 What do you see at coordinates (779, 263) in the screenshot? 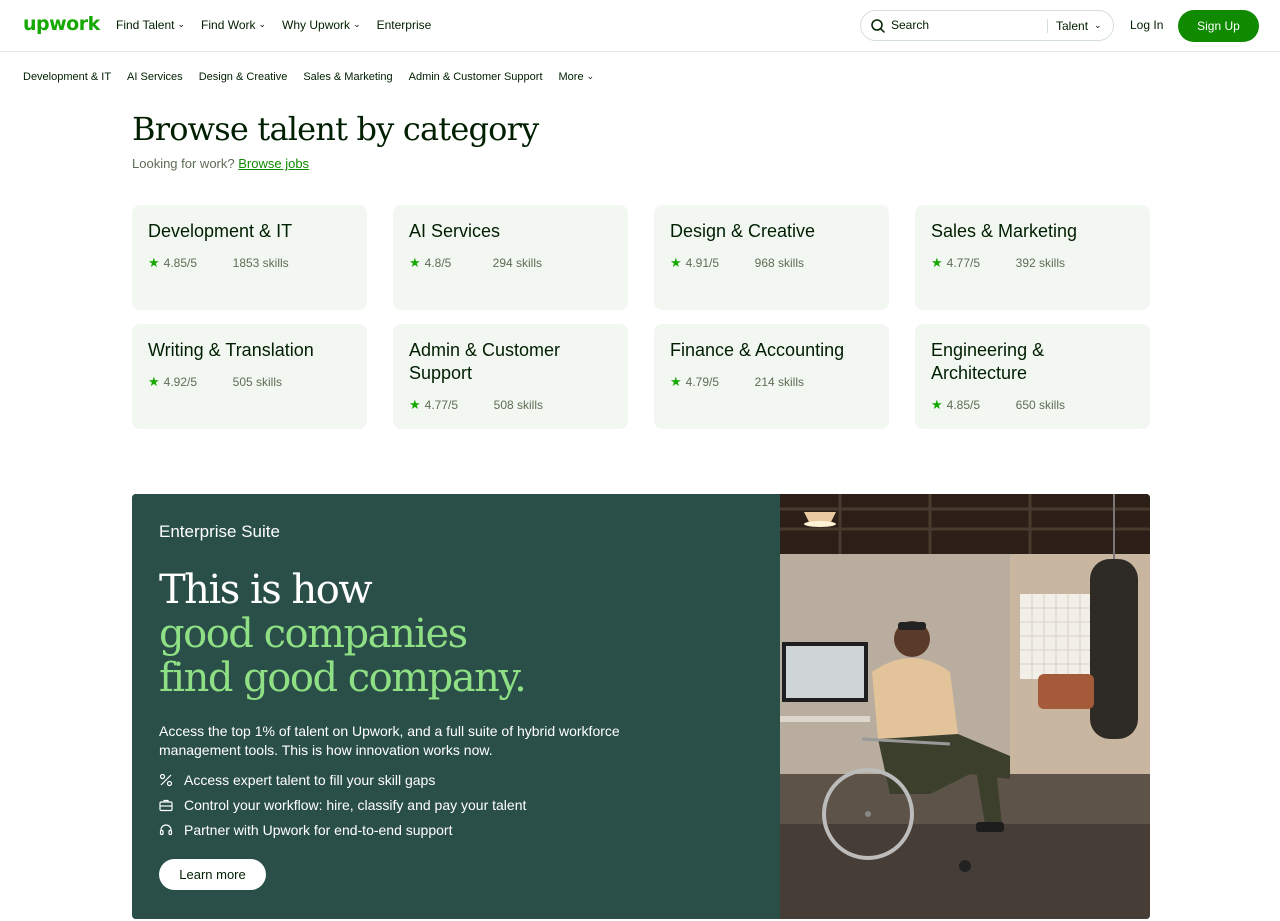
I see `category-skills: 968 skills` at bounding box center [779, 263].